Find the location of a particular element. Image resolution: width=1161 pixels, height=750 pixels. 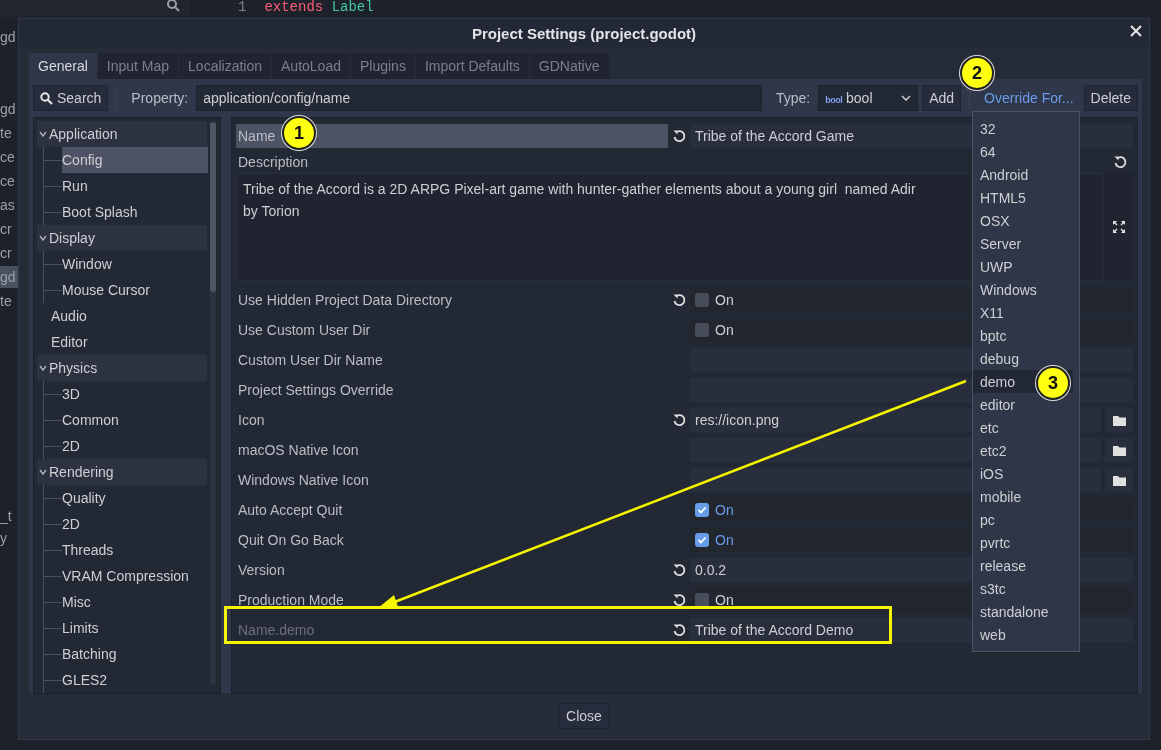

tab: Import Defaults is located at coordinates (472, 66).